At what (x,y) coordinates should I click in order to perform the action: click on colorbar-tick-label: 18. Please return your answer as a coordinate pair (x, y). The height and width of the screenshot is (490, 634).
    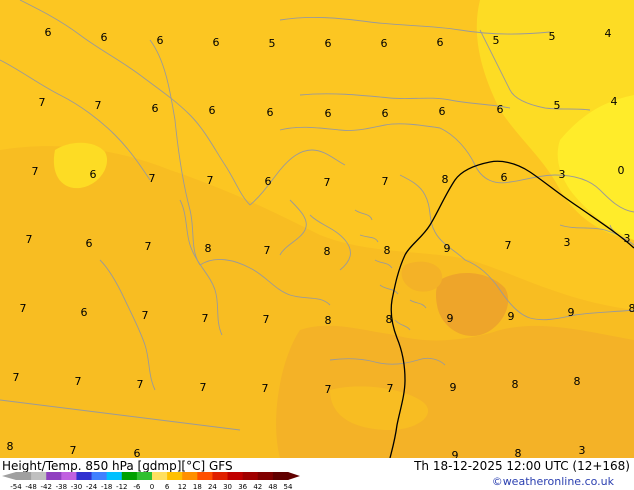
    Looking at the image, I should click on (197, 486).